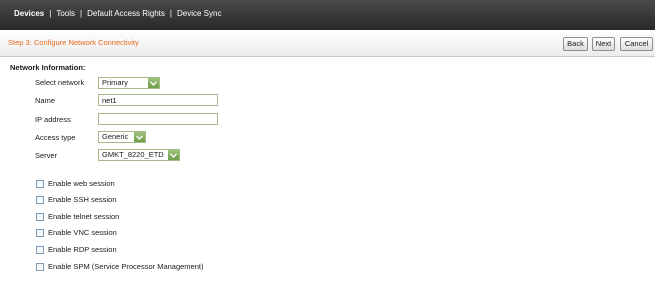  I want to click on checkbox-label: Enable VNC session, so click(82, 232).